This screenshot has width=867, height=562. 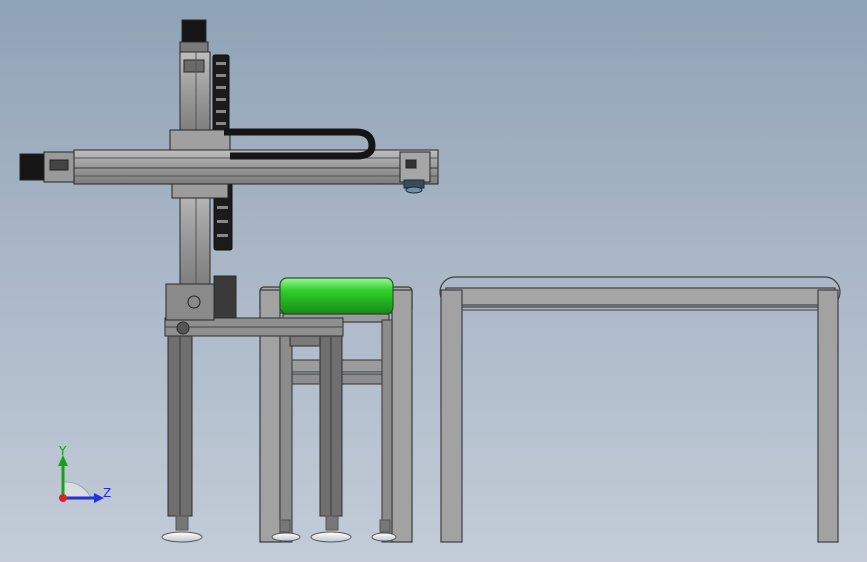 What do you see at coordinates (451, 416) in the screenshot?
I see `right-frame-left-leg` at bounding box center [451, 416].